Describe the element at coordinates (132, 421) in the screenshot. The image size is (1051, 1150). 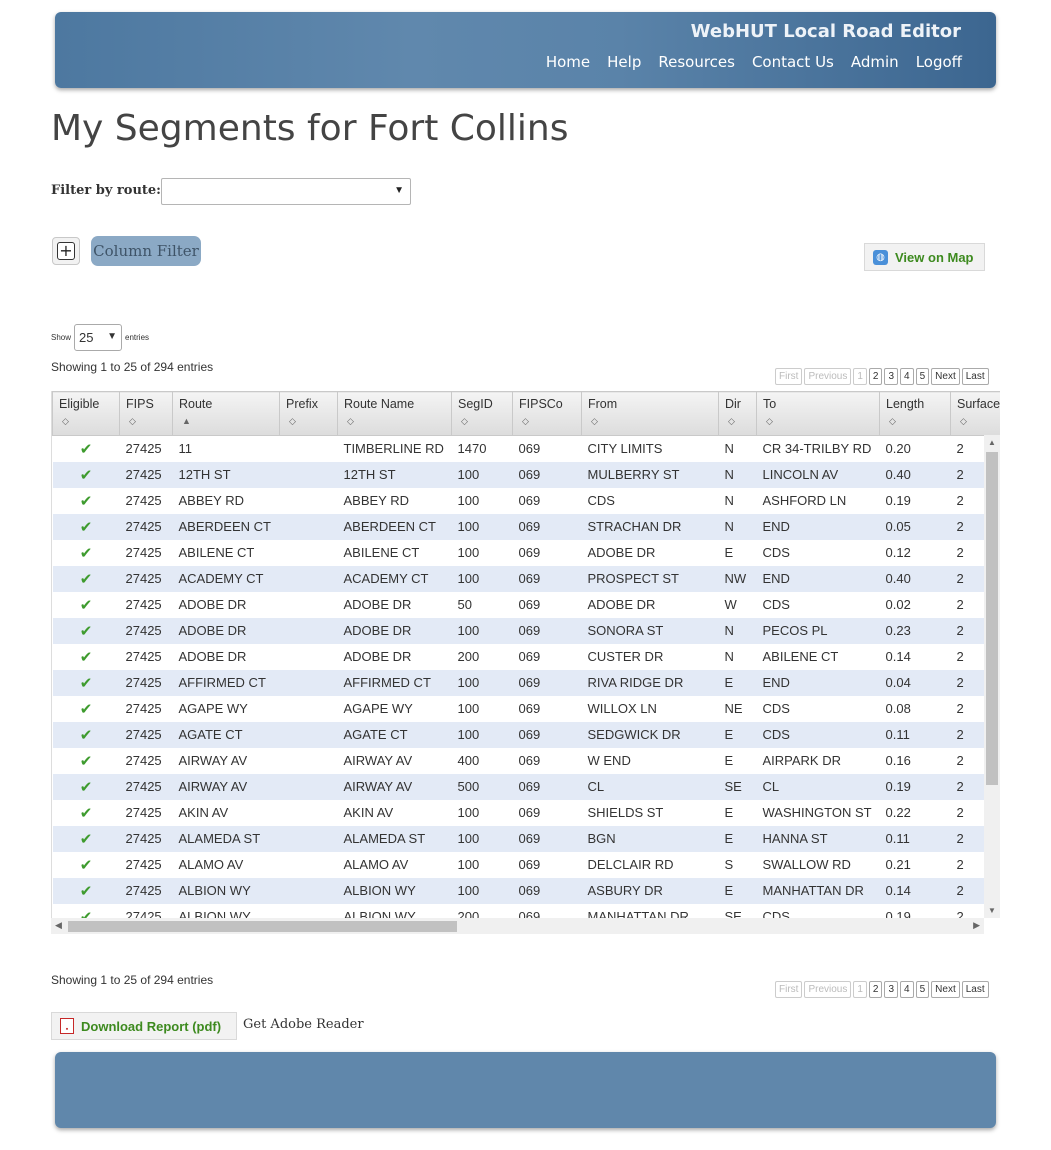
I see `sort-both-icon: ◇` at that location.